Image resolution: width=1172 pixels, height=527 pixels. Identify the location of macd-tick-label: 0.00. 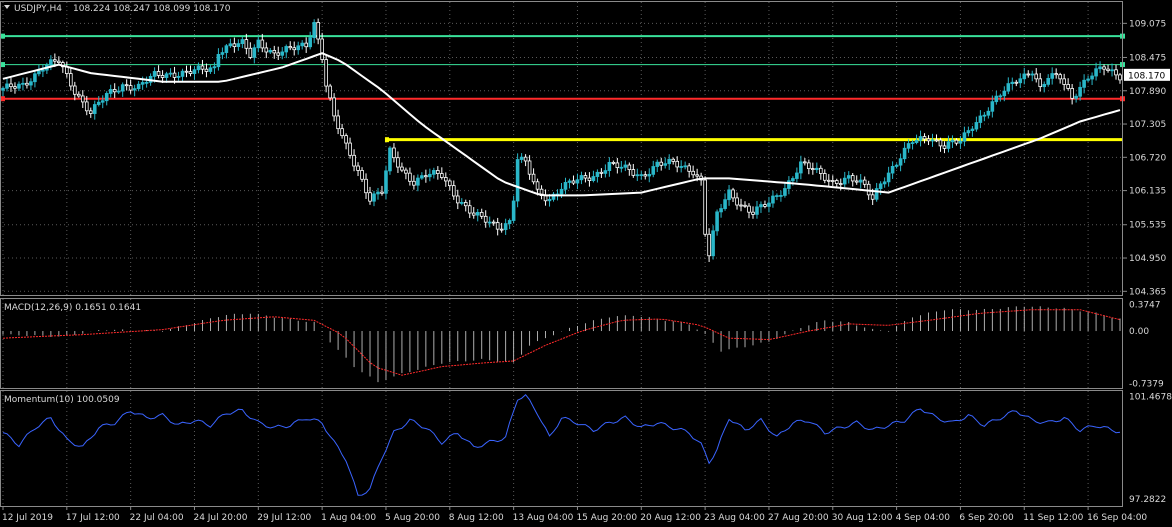
(1139, 332).